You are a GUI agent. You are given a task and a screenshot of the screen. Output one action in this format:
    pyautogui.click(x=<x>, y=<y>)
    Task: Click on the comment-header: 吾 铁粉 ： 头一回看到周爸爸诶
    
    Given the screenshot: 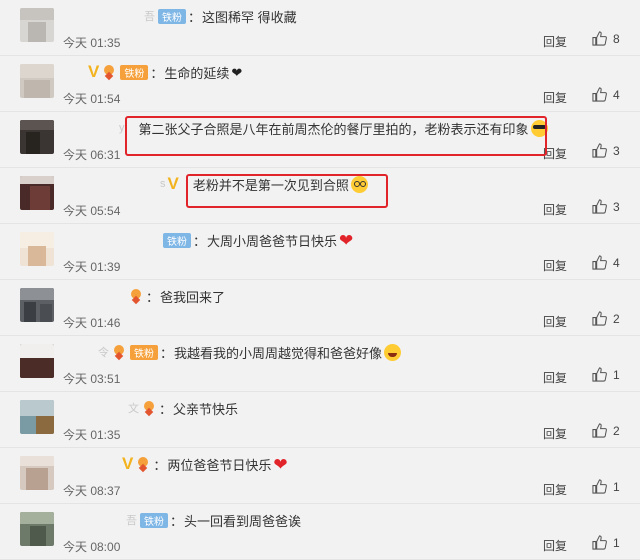 What is the action you would take?
    pyautogui.click(x=182, y=520)
    